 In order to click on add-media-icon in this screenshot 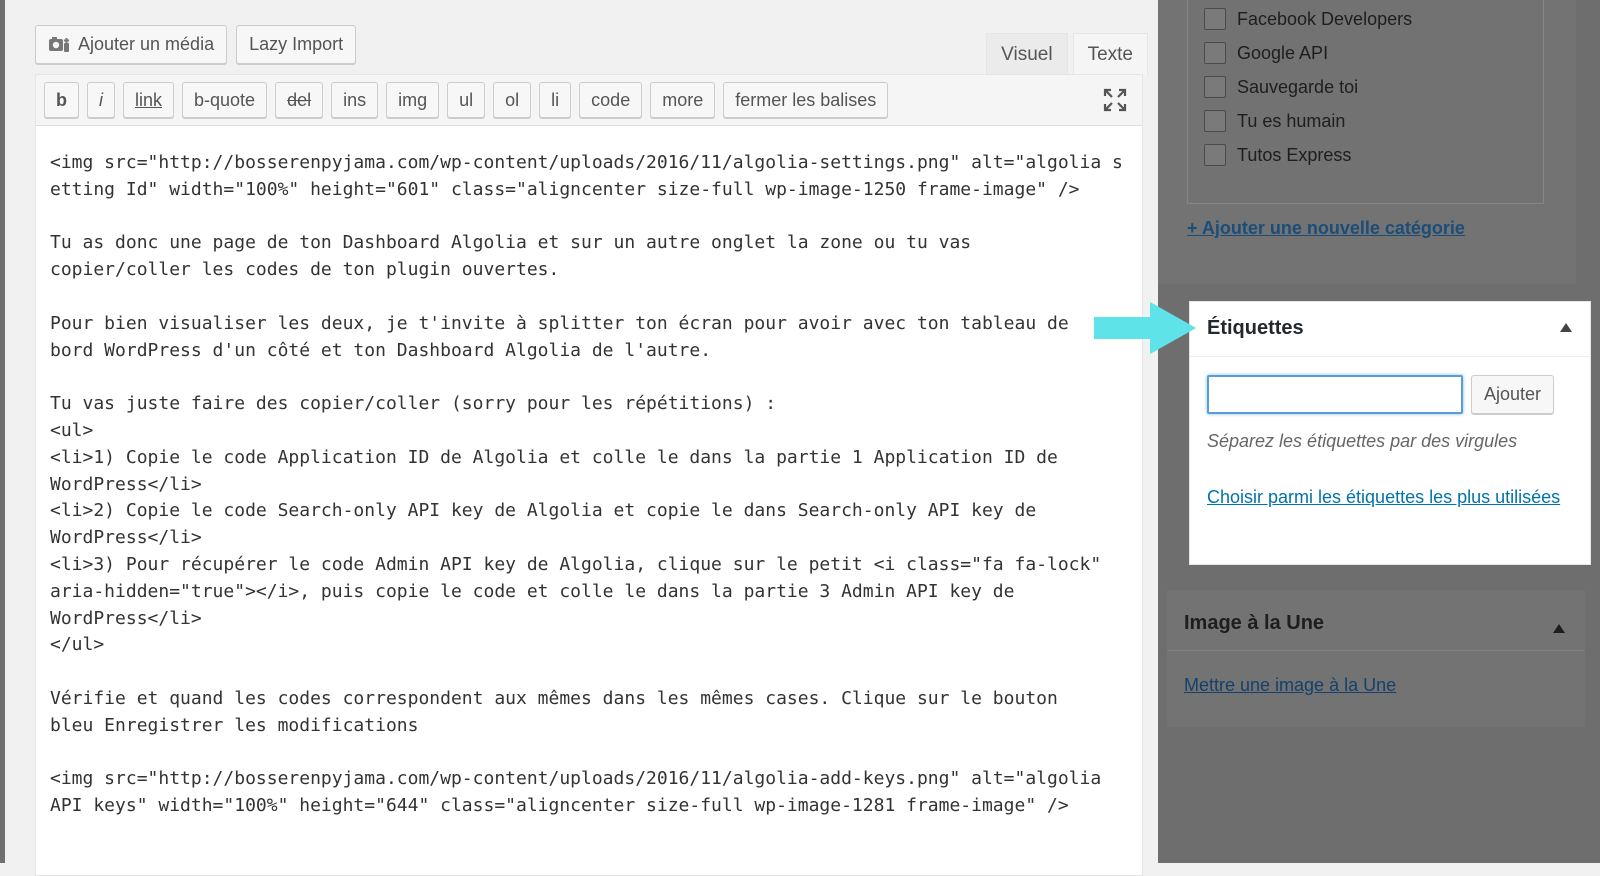, I will do `click(59, 44)`.